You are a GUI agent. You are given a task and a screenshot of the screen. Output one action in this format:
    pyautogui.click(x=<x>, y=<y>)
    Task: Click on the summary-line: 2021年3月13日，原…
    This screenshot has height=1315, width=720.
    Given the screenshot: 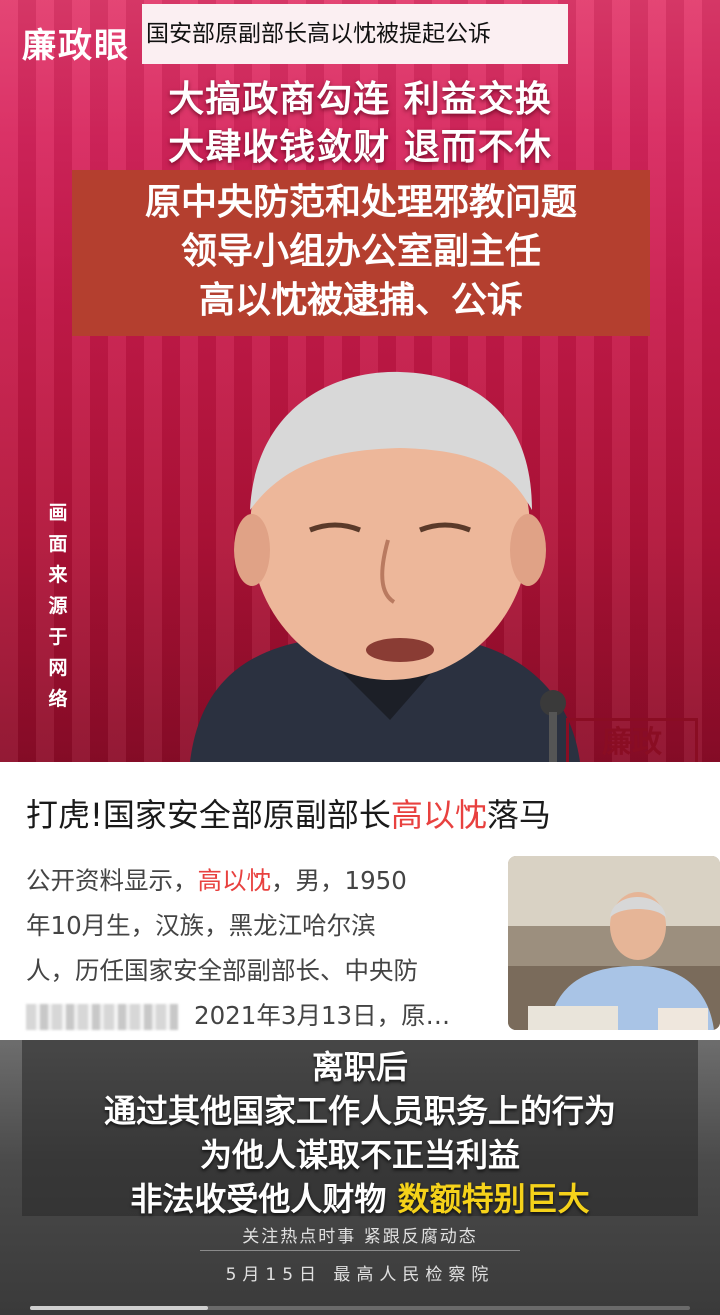 What is the action you would take?
    pyautogui.click(x=252, y=1015)
    